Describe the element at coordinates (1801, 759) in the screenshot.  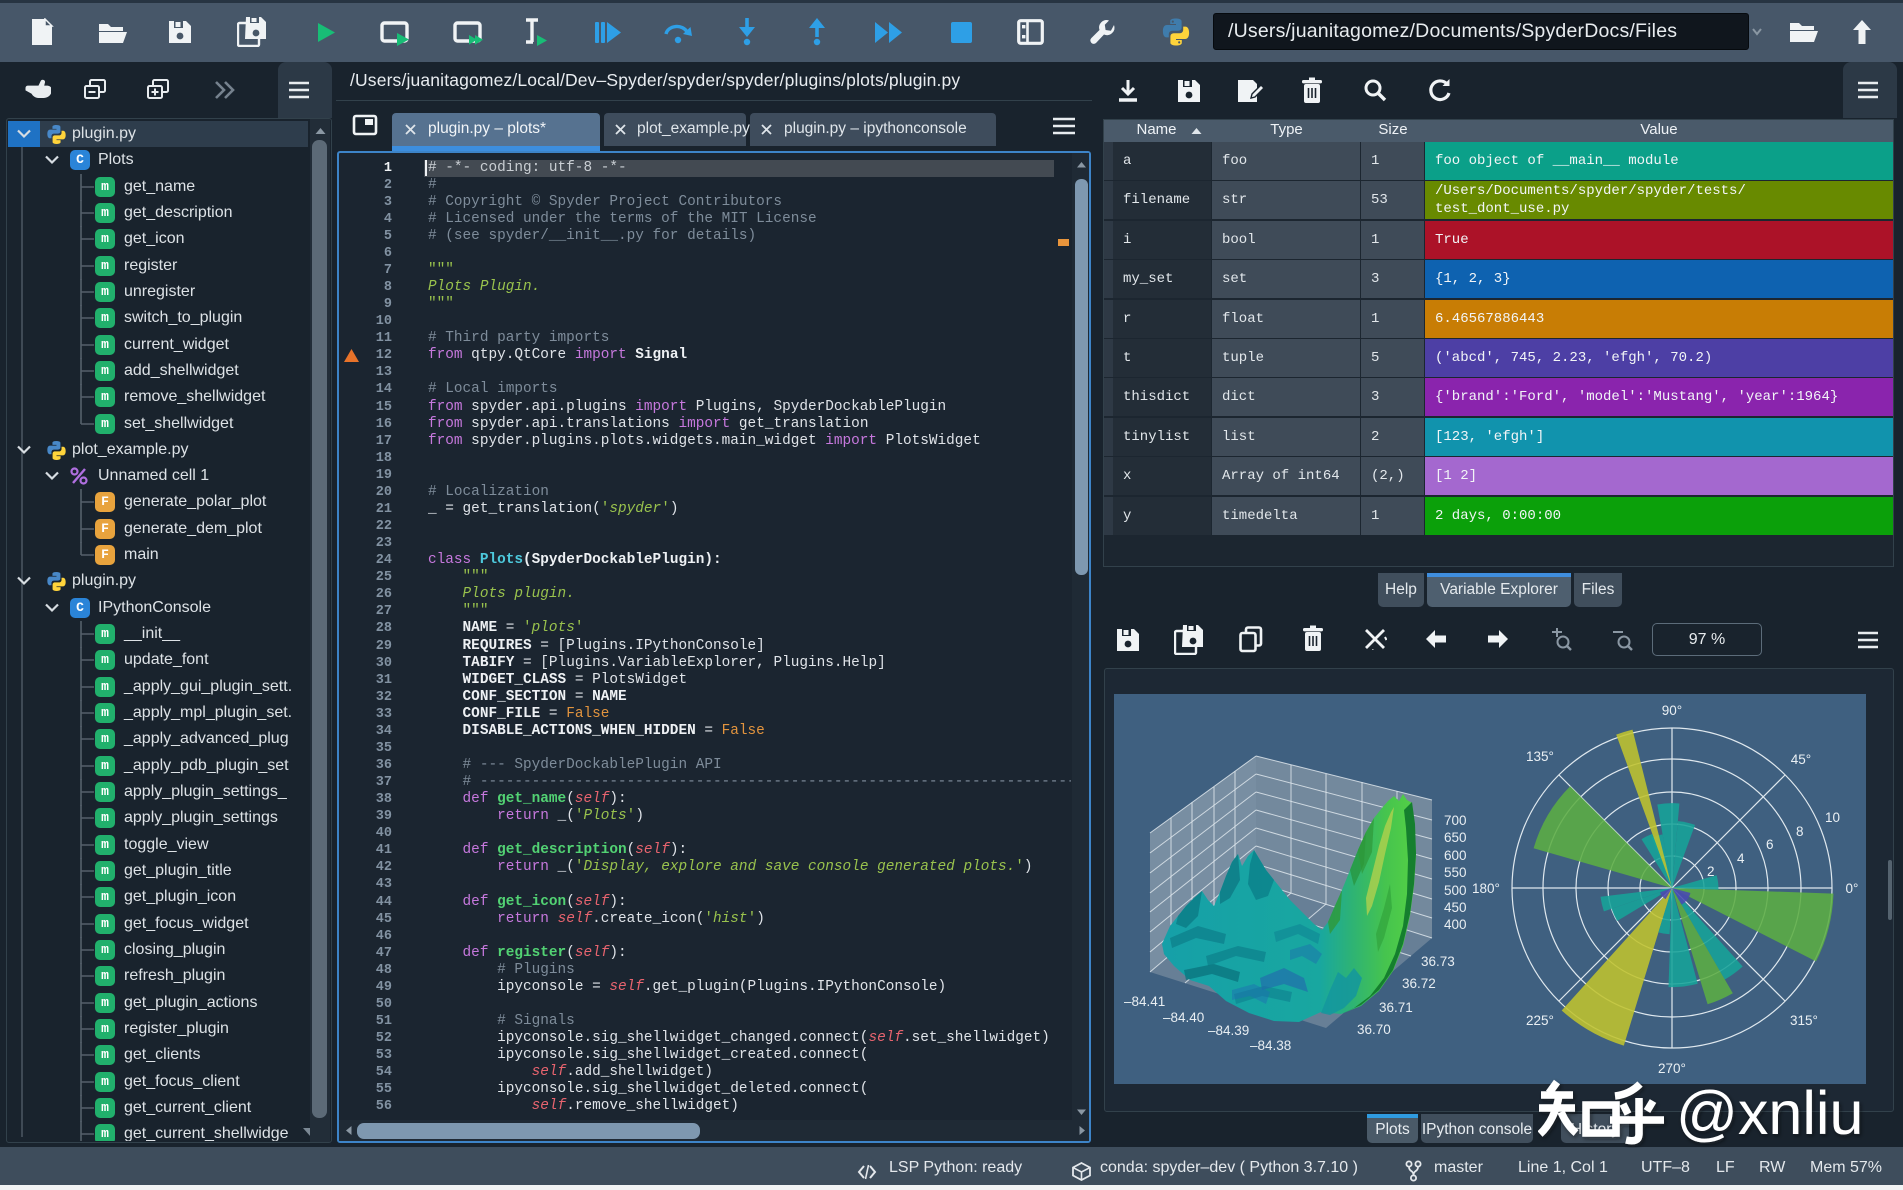
I see `svg-text: 45°` at that location.